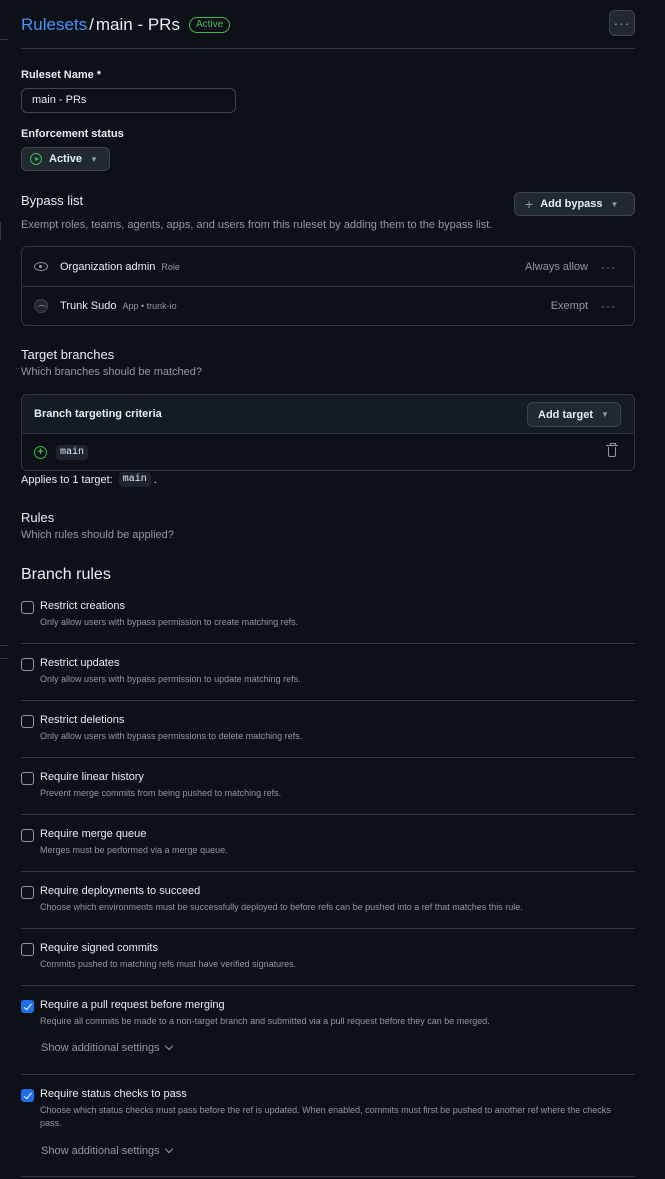 This screenshot has width=665, height=1179. I want to click on branch-rules-title: Branch rules, so click(66, 574).